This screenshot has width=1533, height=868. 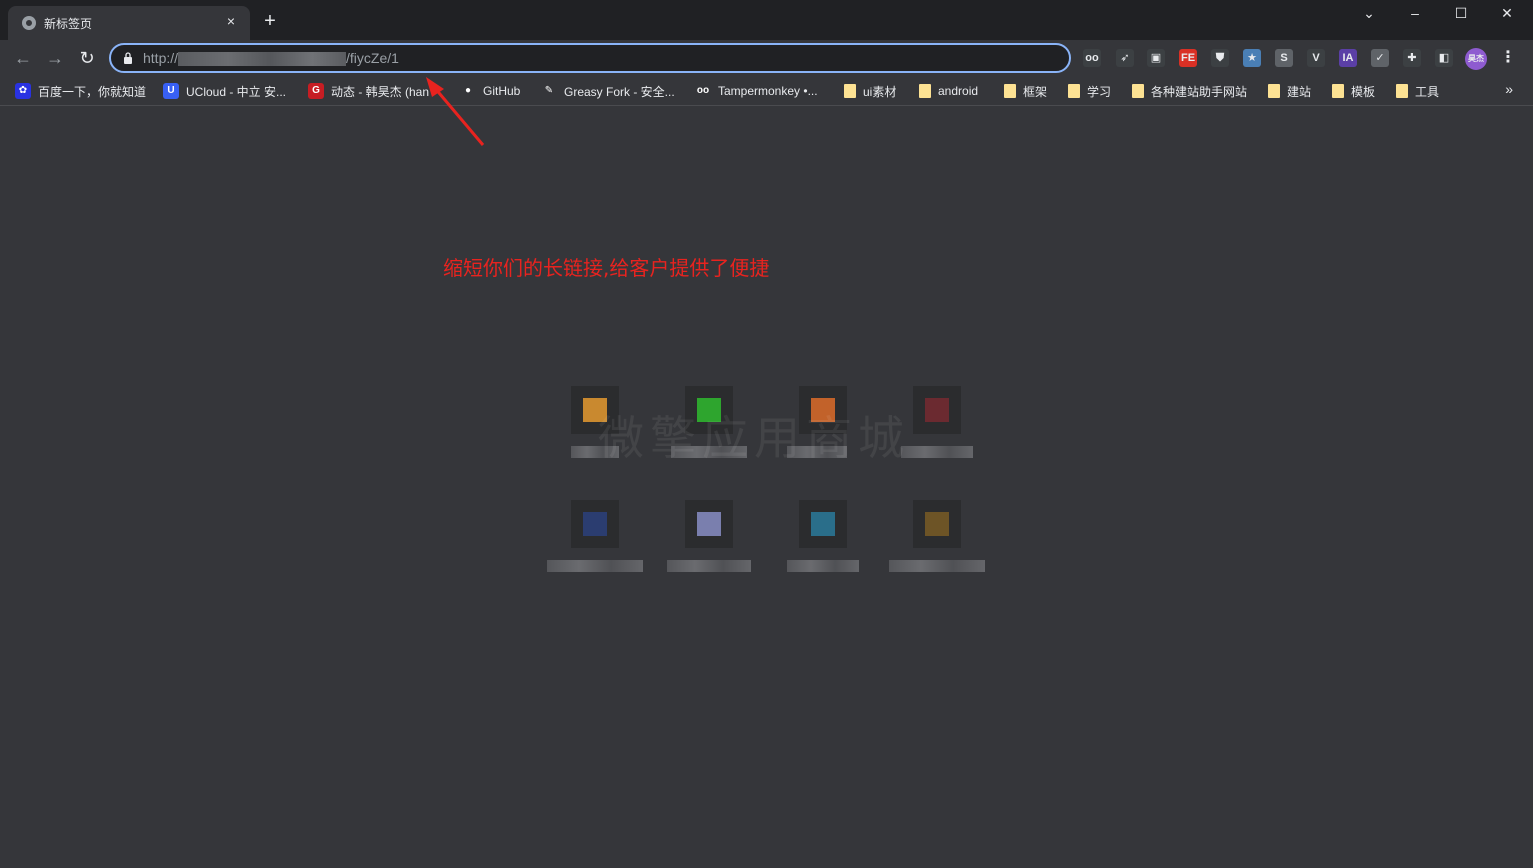 I want to click on globe-icon, so click(x=29, y=23).